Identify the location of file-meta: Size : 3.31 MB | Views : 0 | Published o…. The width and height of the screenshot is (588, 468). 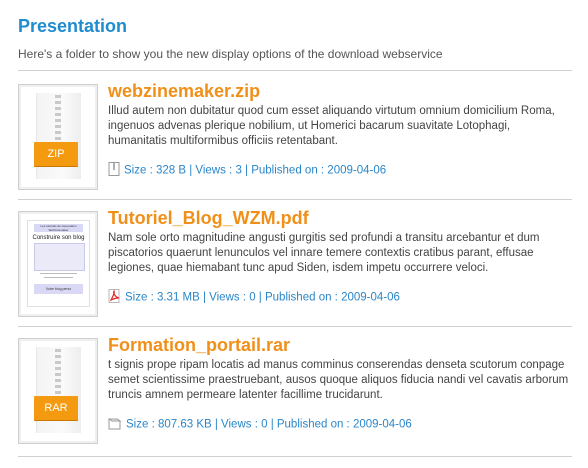
(254, 297).